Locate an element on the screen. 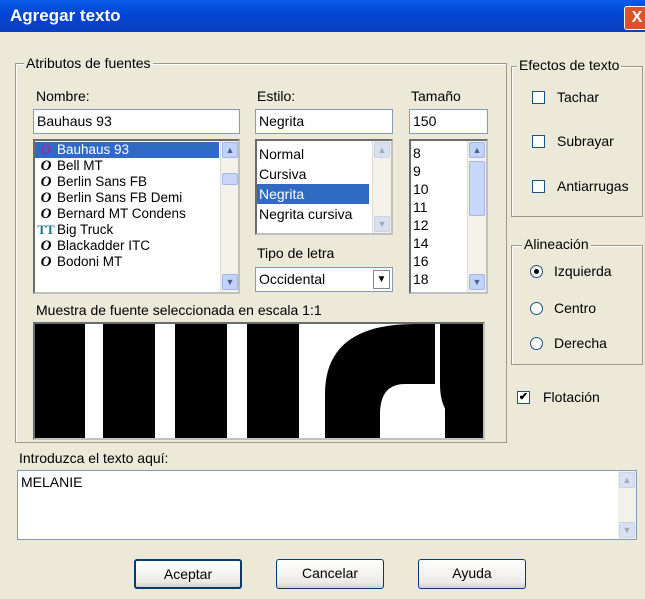 Image resolution: width=645 pixels, height=599 pixels. float-label: Flotación is located at coordinates (571, 397).